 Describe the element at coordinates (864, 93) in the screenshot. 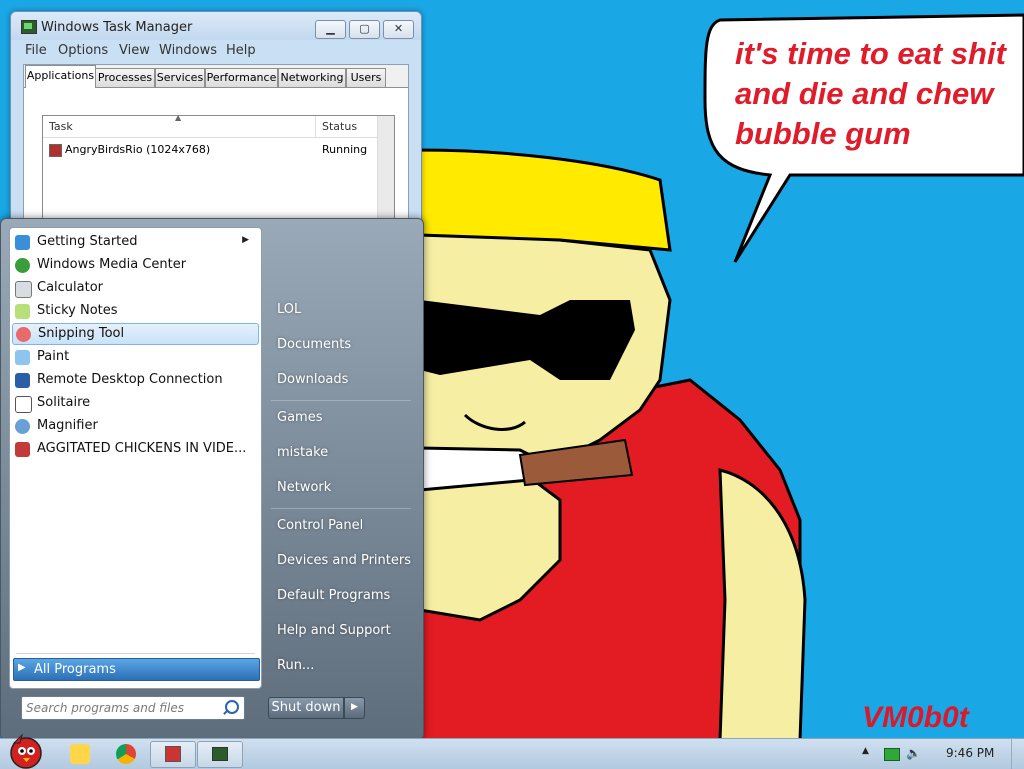

I see `speech-text-line-2: and die and chew` at that location.